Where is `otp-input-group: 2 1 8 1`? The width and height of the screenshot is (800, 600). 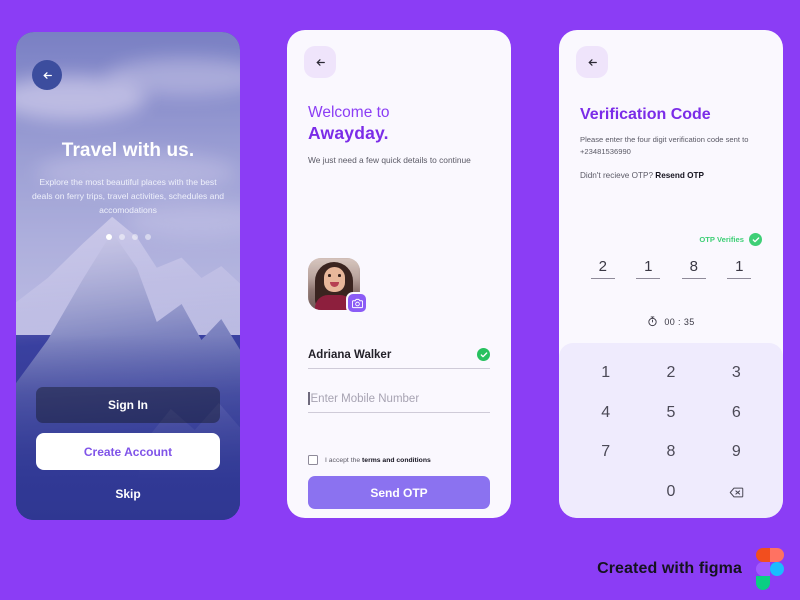
otp-input-group: 2 1 8 1 is located at coordinates (671, 269).